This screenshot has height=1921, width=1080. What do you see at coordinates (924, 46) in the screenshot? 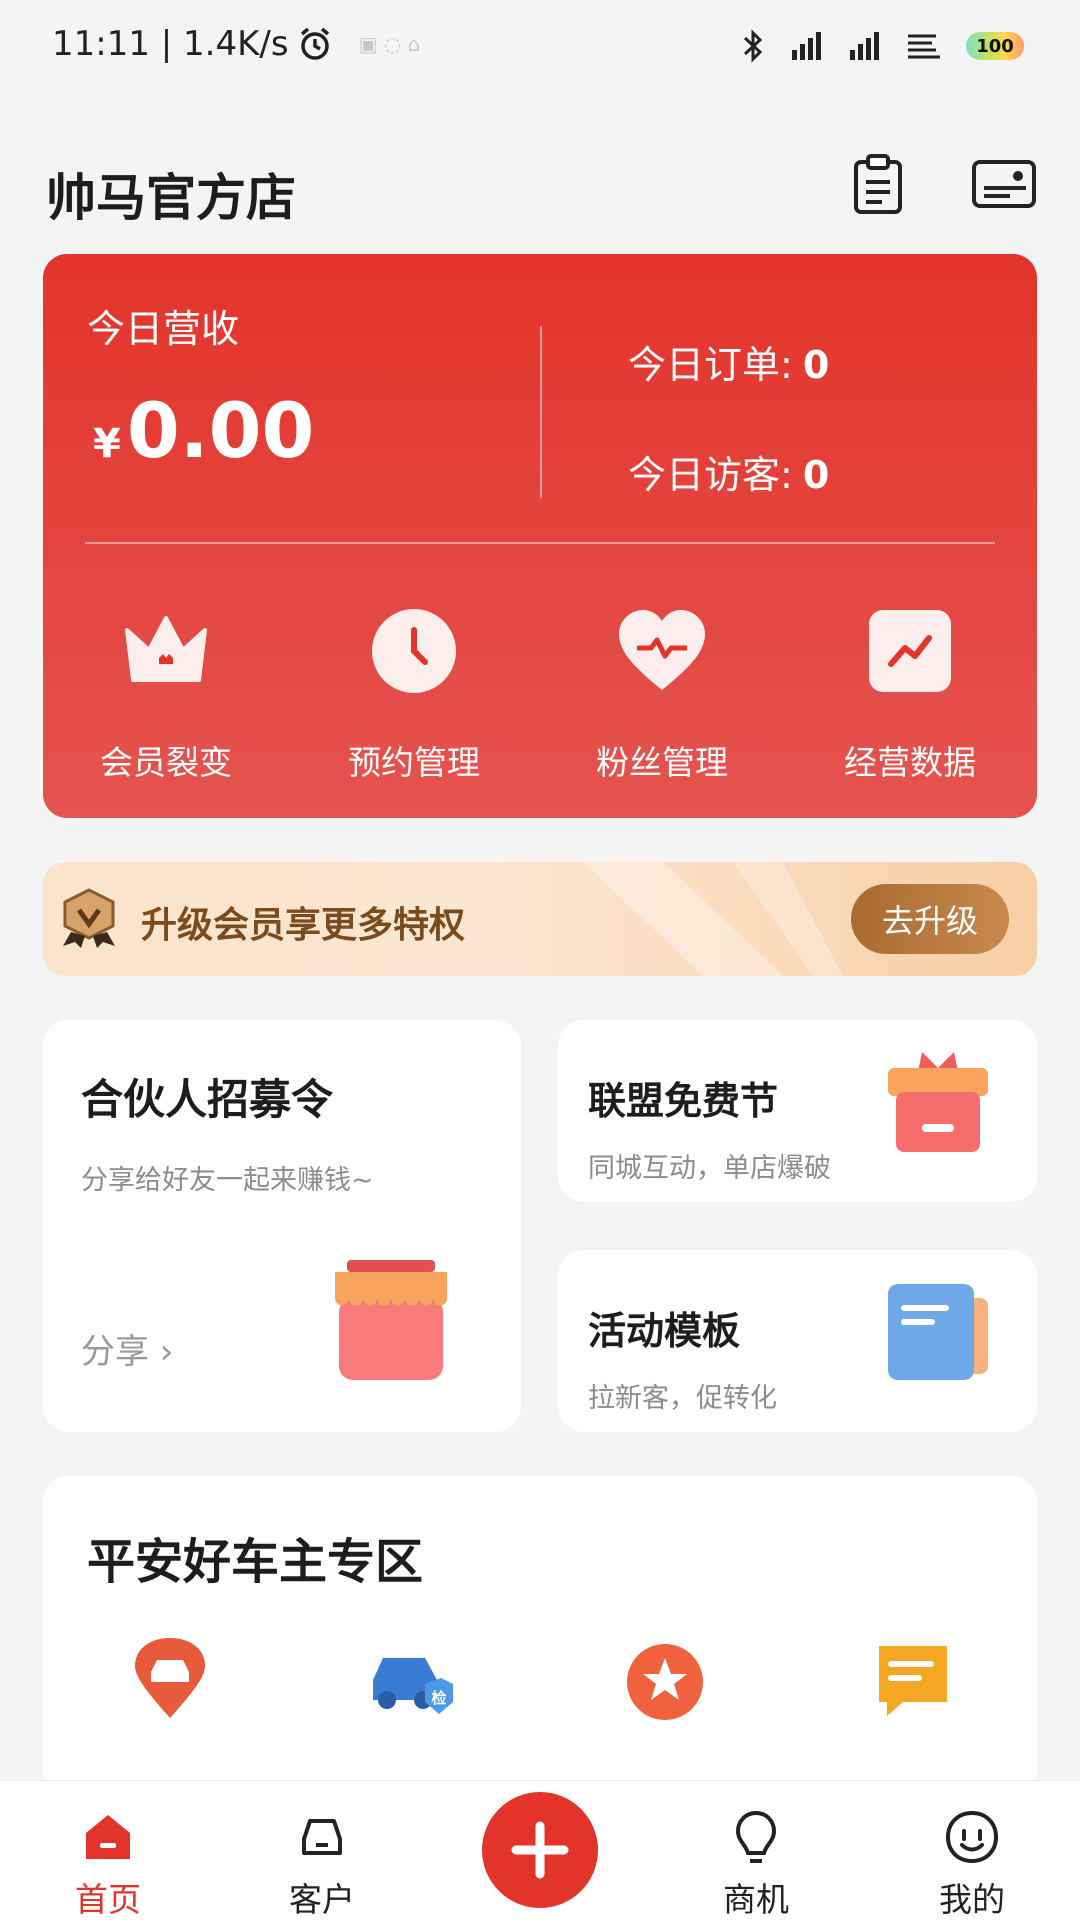
I see `wifi-icon` at bounding box center [924, 46].